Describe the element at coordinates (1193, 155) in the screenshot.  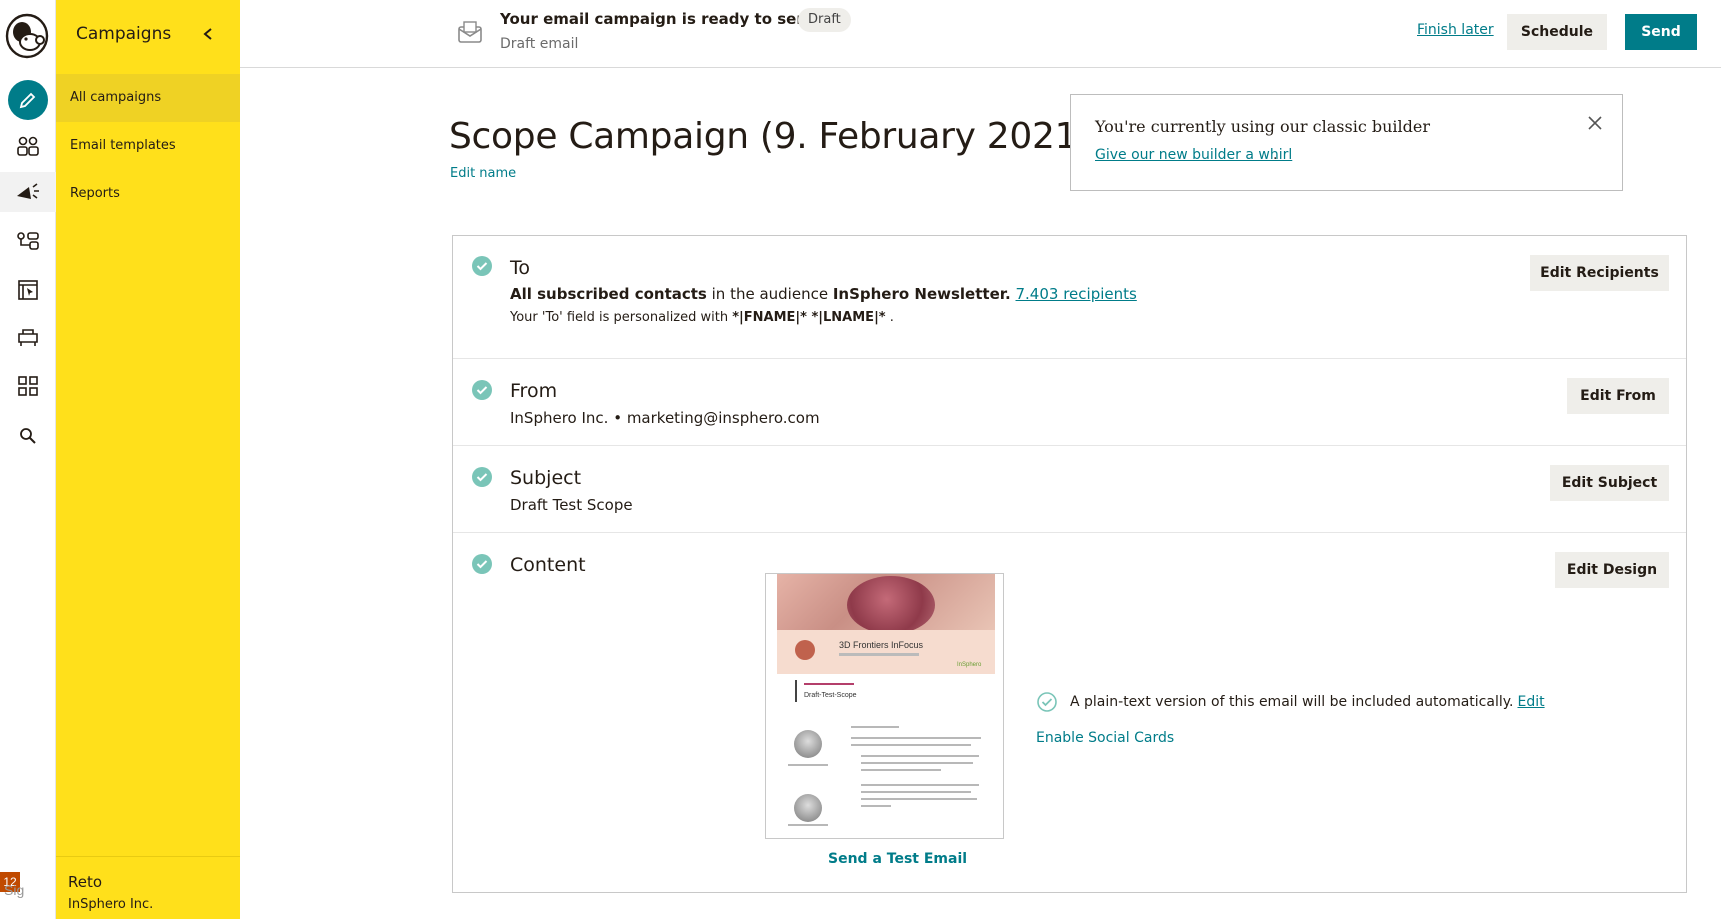
I see `new-builder-link: Give our new builder a whirl` at that location.